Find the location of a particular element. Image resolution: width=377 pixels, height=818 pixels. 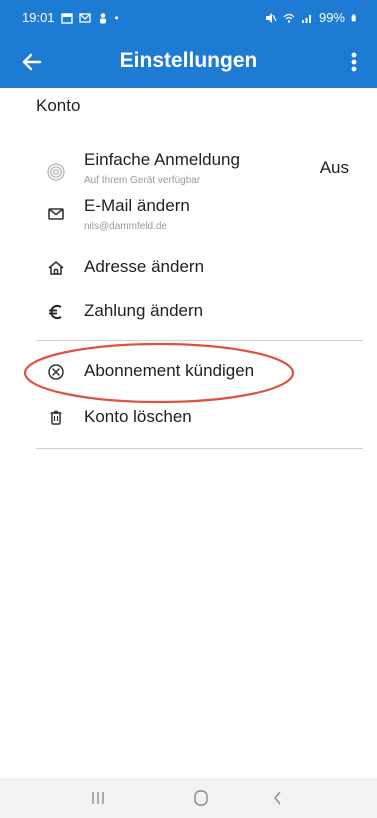

settings-item-email: E-Mail ändern nils@dammfeld.de is located at coordinates (188, 216).